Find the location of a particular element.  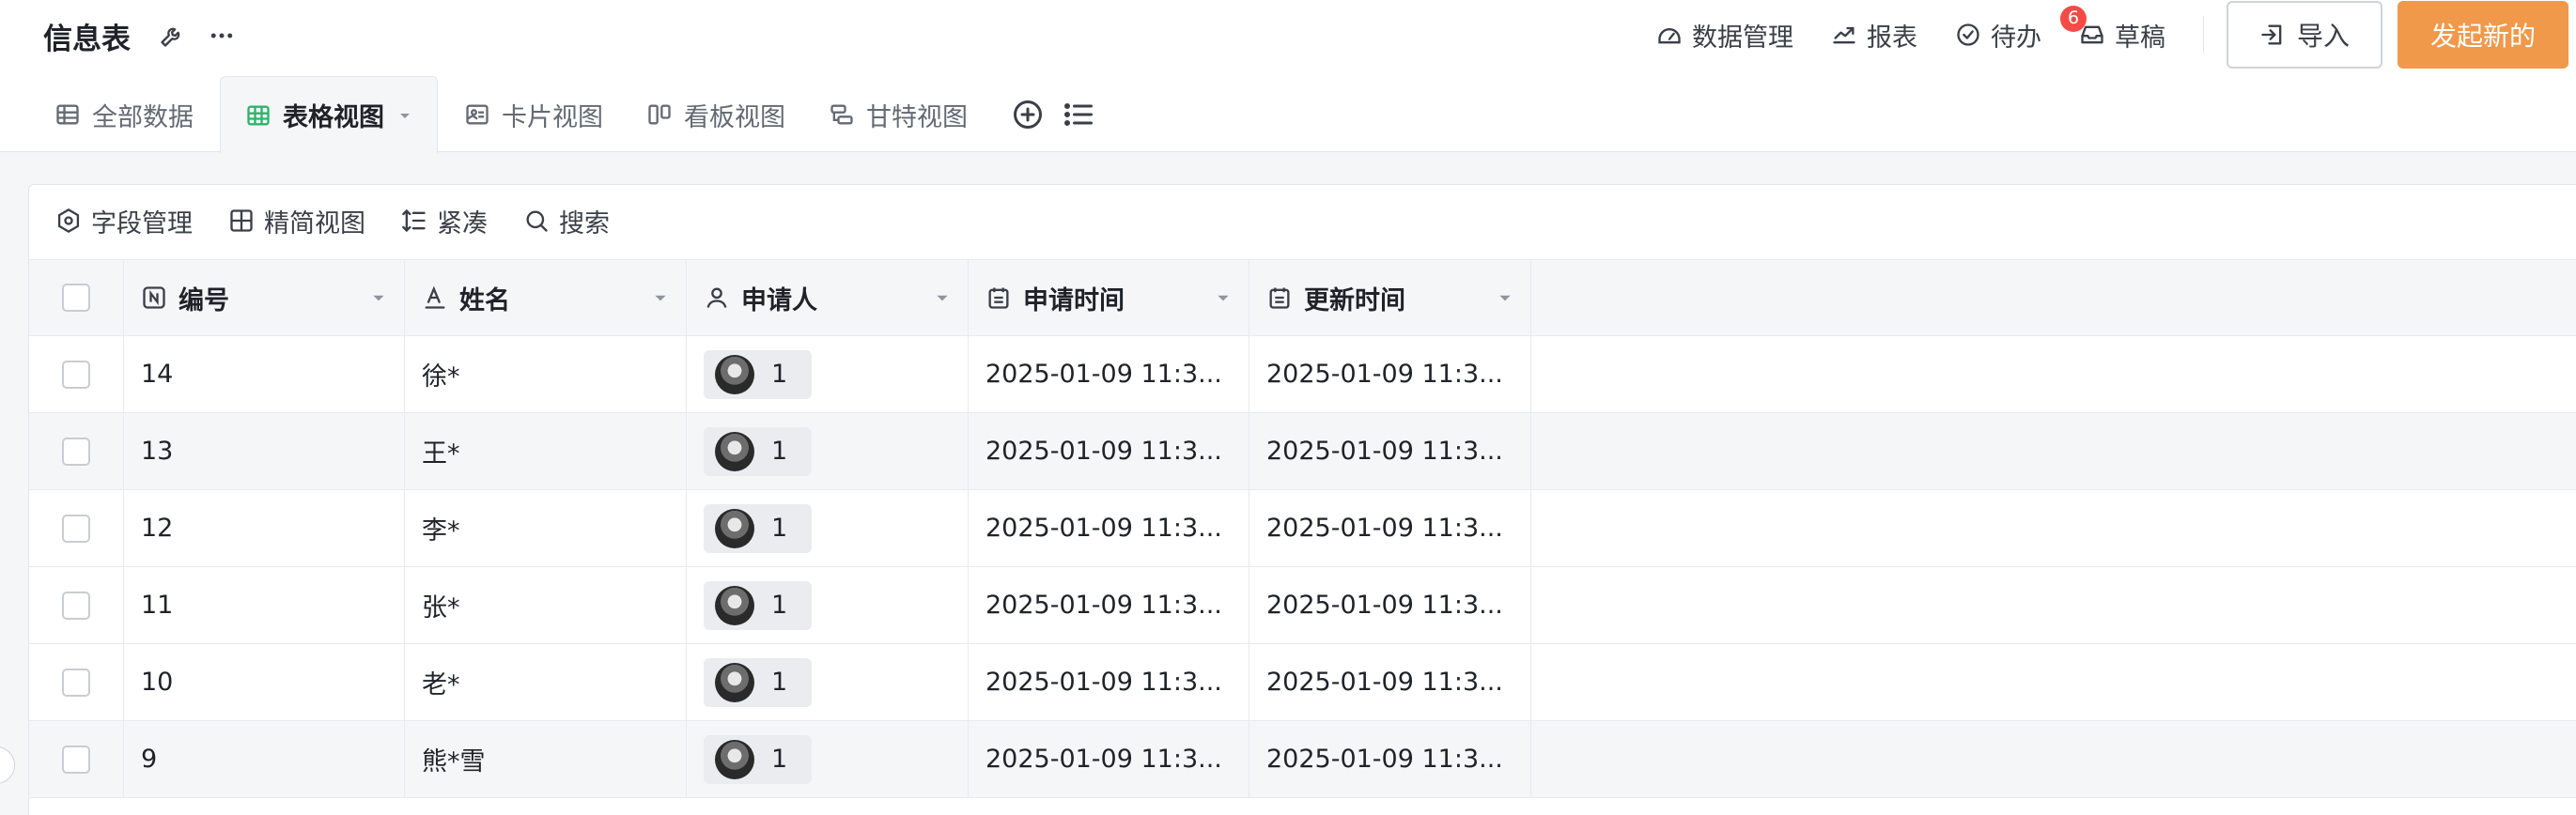

column-header-updated-time: 更新时间 is located at coordinates (1390, 297).